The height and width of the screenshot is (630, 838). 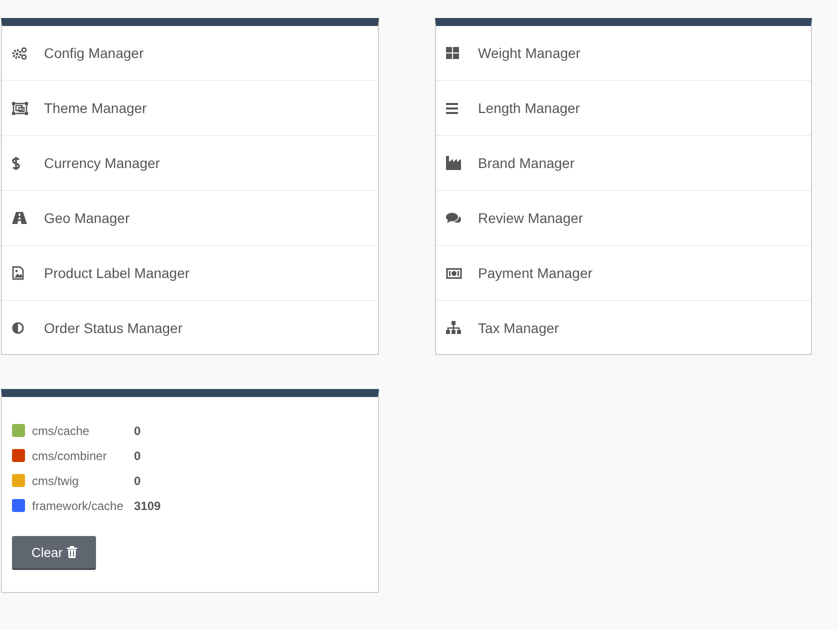 I want to click on lines-icon, so click(x=452, y=108).